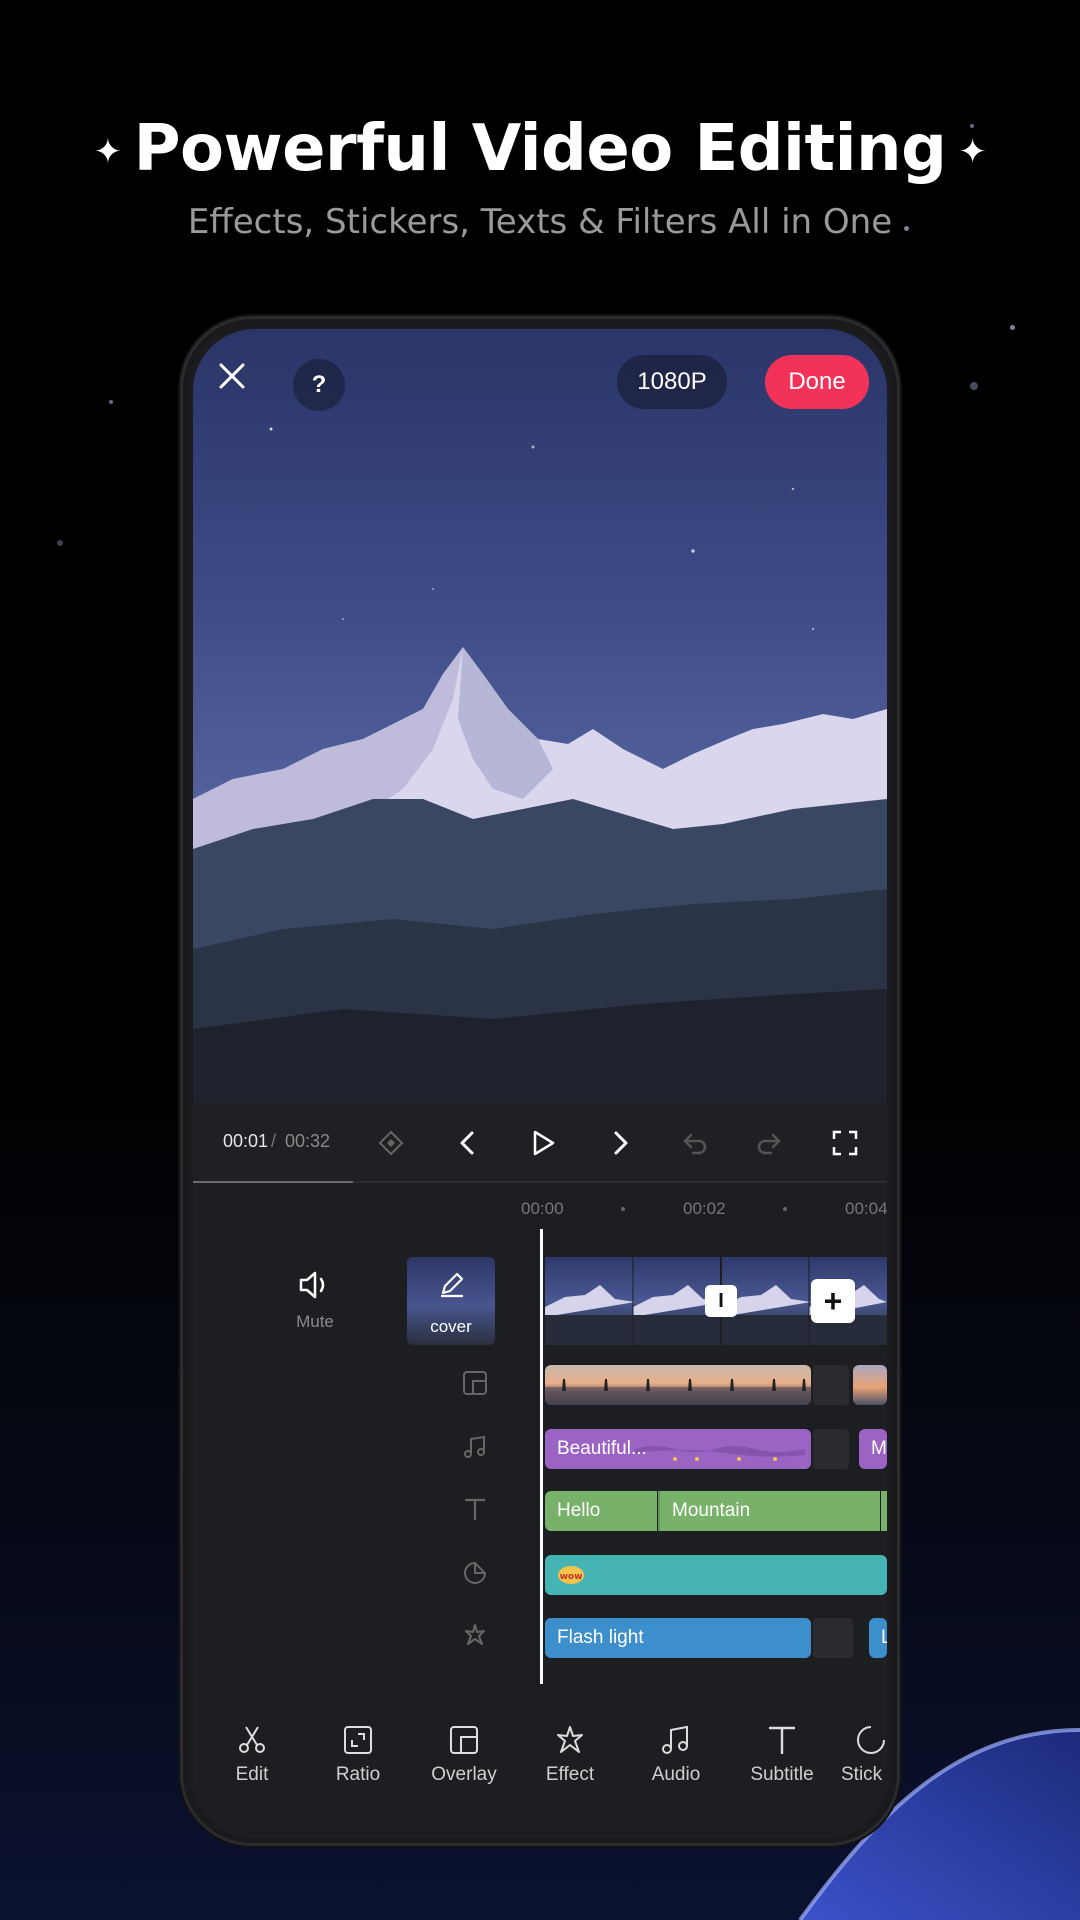 The width and height of the screenshot is (1080, 1920). Describe the element at coordinates (252, 1739) in the screenshot. I see `scissors-icon` at that location.